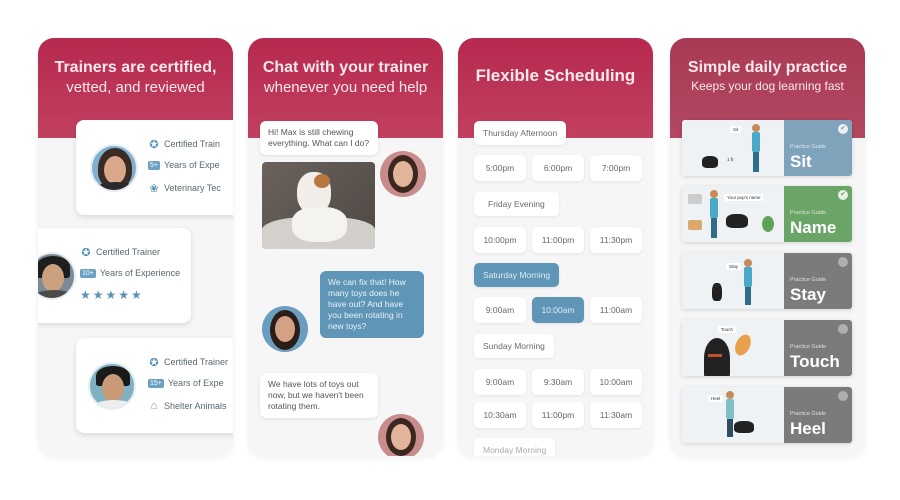 Image resolution: width=900 pixels, height=500 pixels. What do you see at coordinates (500, 240) in the screenshot?
I see `time-slot: 10:00pm` at bounding box center [500, 240].